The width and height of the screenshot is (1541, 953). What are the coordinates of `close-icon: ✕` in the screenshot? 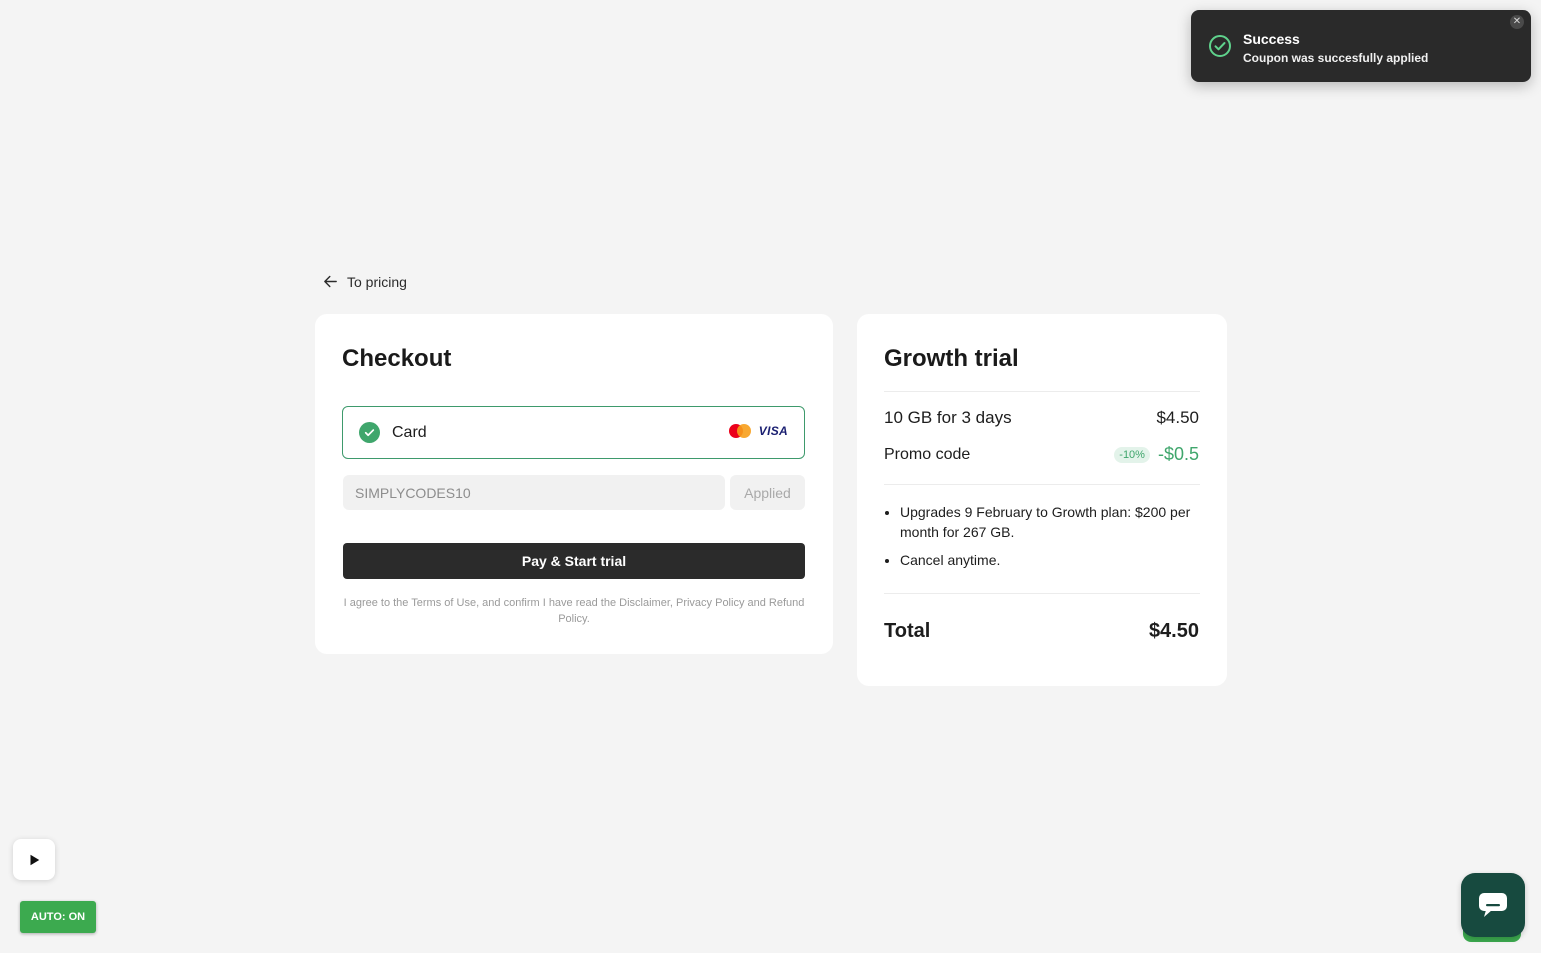 It's located at (1517, 22).